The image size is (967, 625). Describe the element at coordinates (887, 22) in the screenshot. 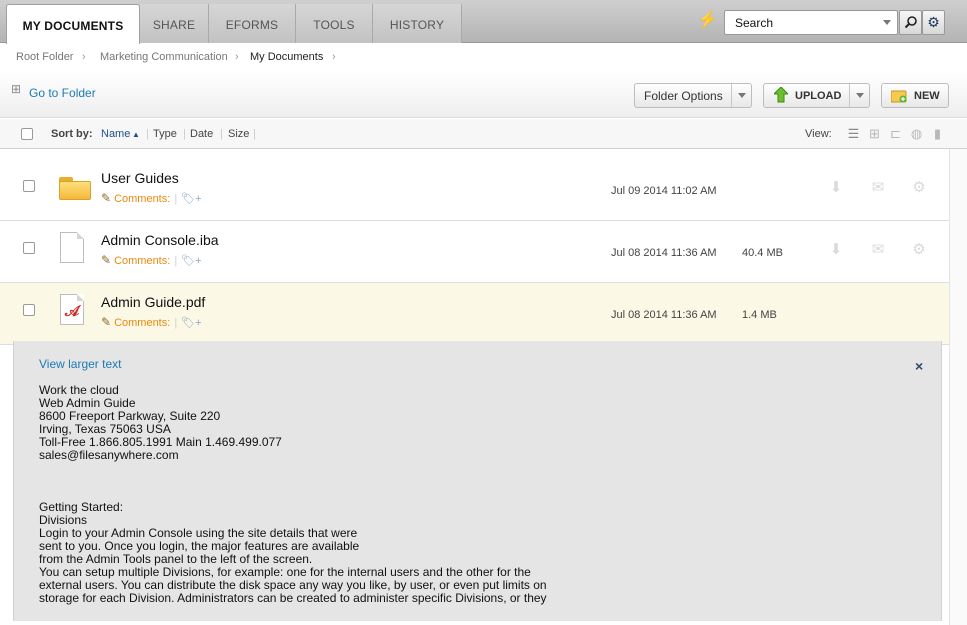

I see `search-dropdown-icon` at that location.